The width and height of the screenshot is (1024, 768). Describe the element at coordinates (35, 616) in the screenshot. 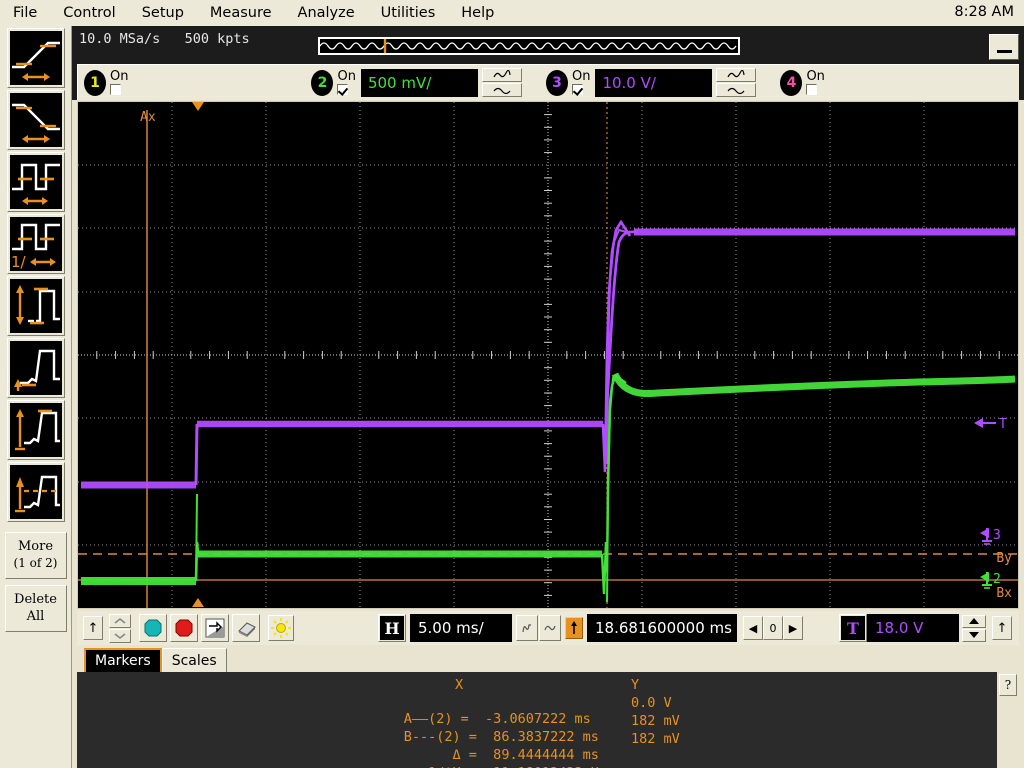

I see `delete-sublabel: All` at that location.